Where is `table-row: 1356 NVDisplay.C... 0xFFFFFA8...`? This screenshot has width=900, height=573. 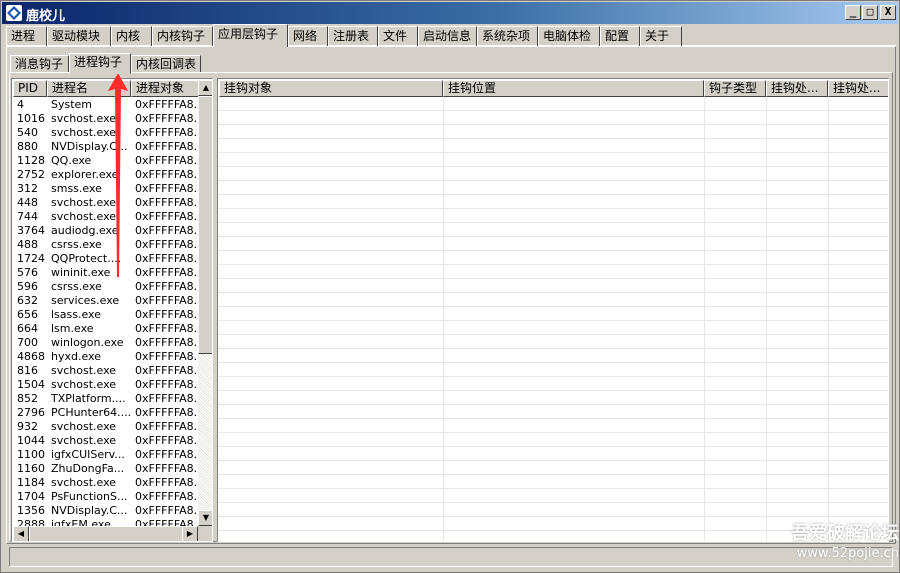
table-row: 1356 NVDisplay.C... 0xFFFFFA8... is located at coordinates (106, 511).